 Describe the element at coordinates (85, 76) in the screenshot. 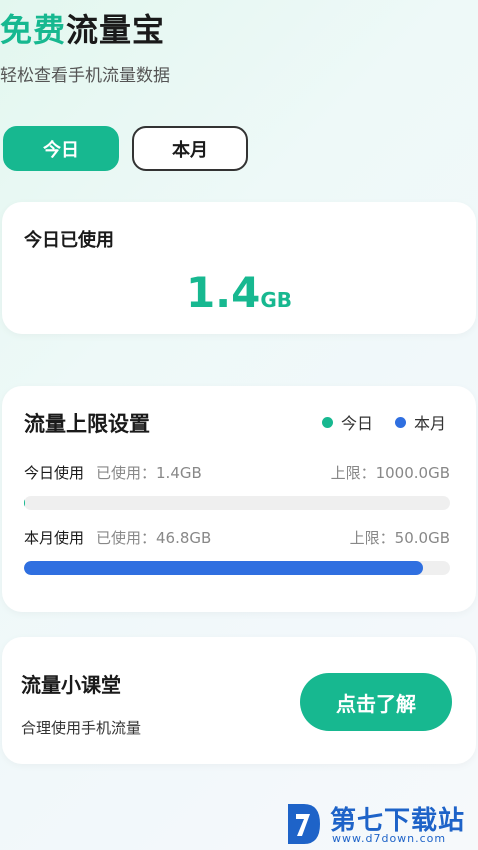

I see `app-subtitle: 轻松查看手机流量数据` at that location.